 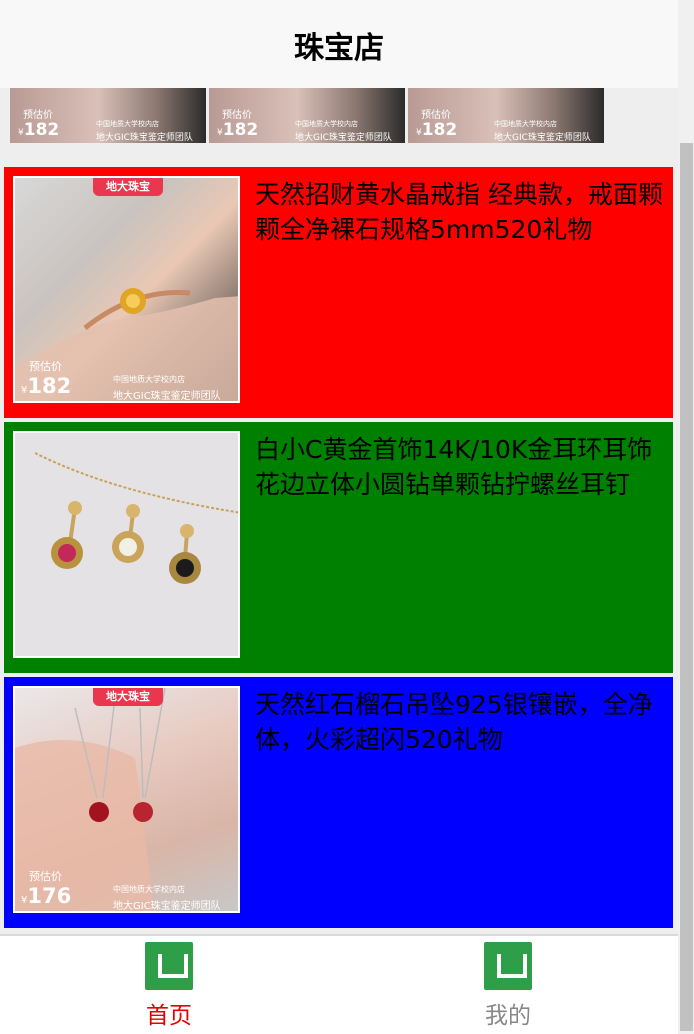 What do you see at coordinates (126, 289) in the screenshot?
I see `product-image: 地大珠宝 预估价 ¥182 中国地质大学校内店 地大GIC珠宝鉴定师团队` at bounding box center [126, 289].